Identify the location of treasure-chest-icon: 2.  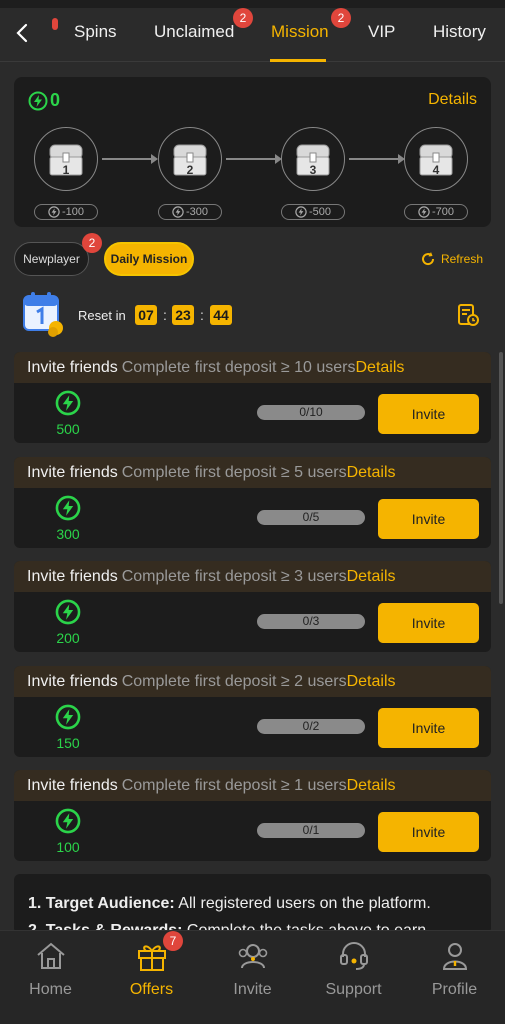
(190, 159).